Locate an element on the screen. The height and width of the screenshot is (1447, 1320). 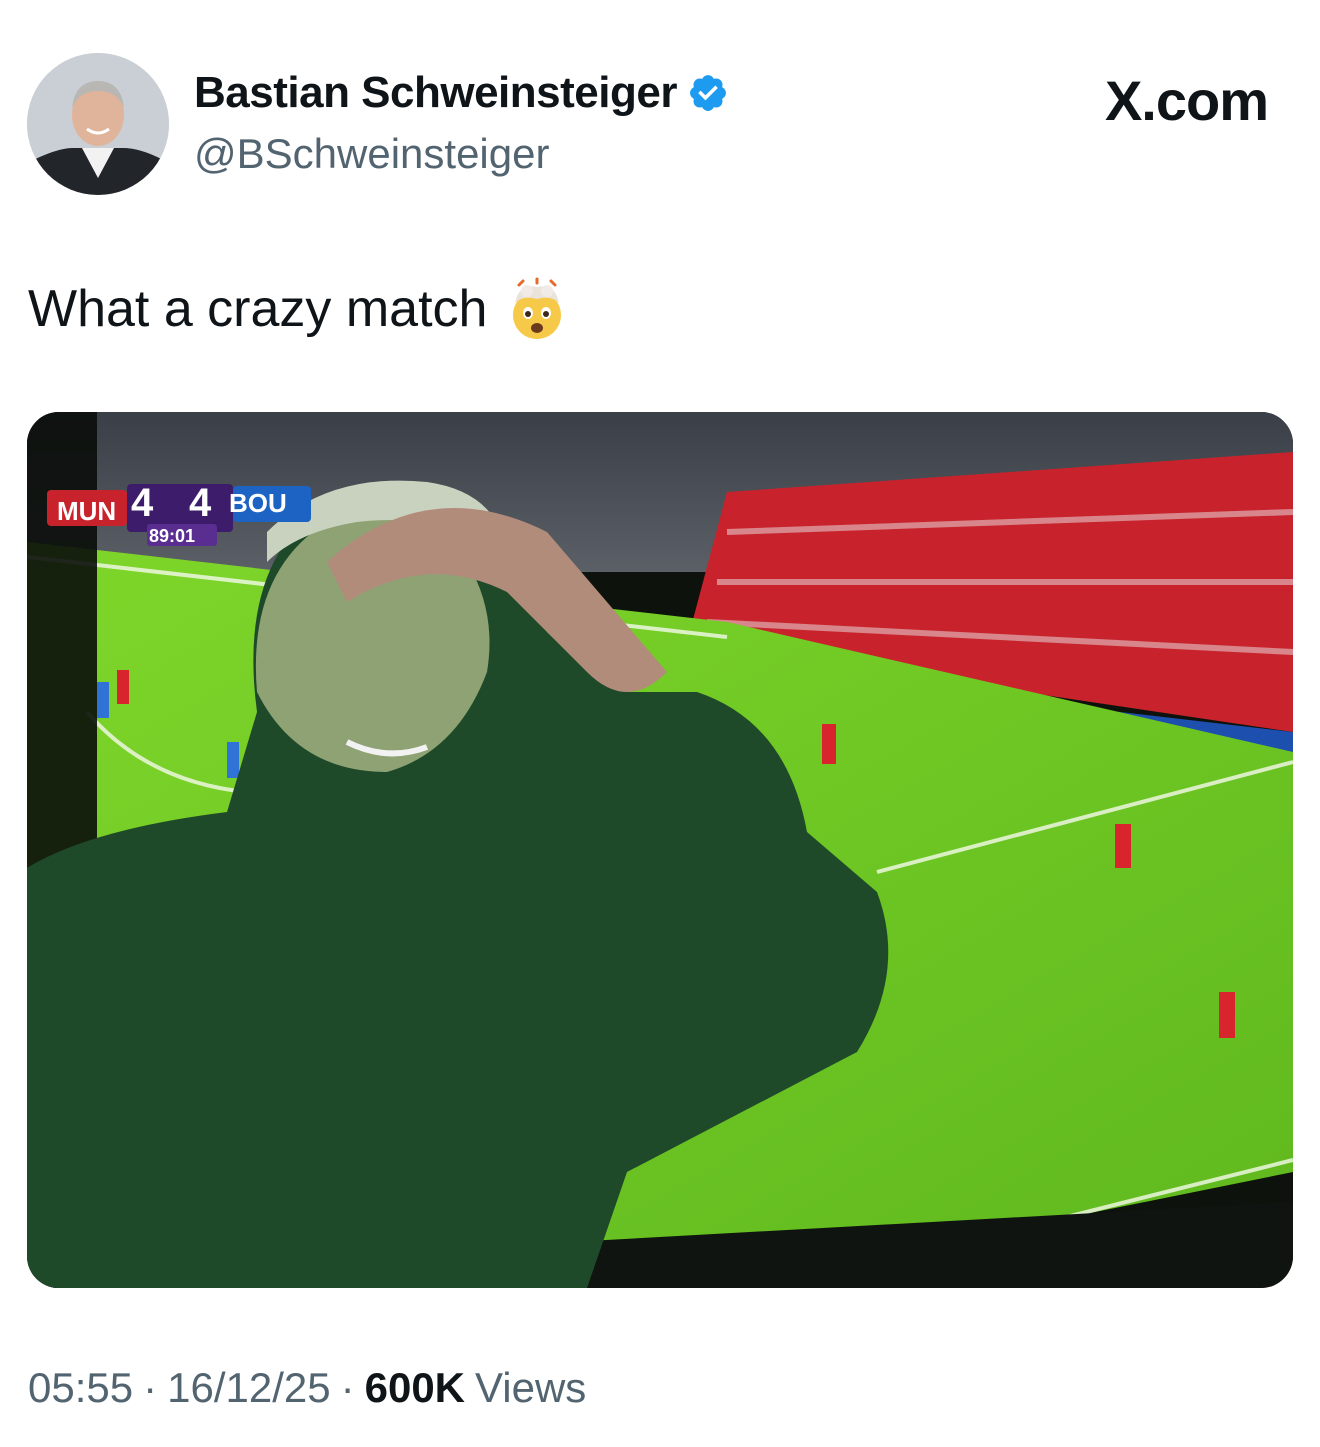
views-count: 600K is located at coordinates (415, 1388).